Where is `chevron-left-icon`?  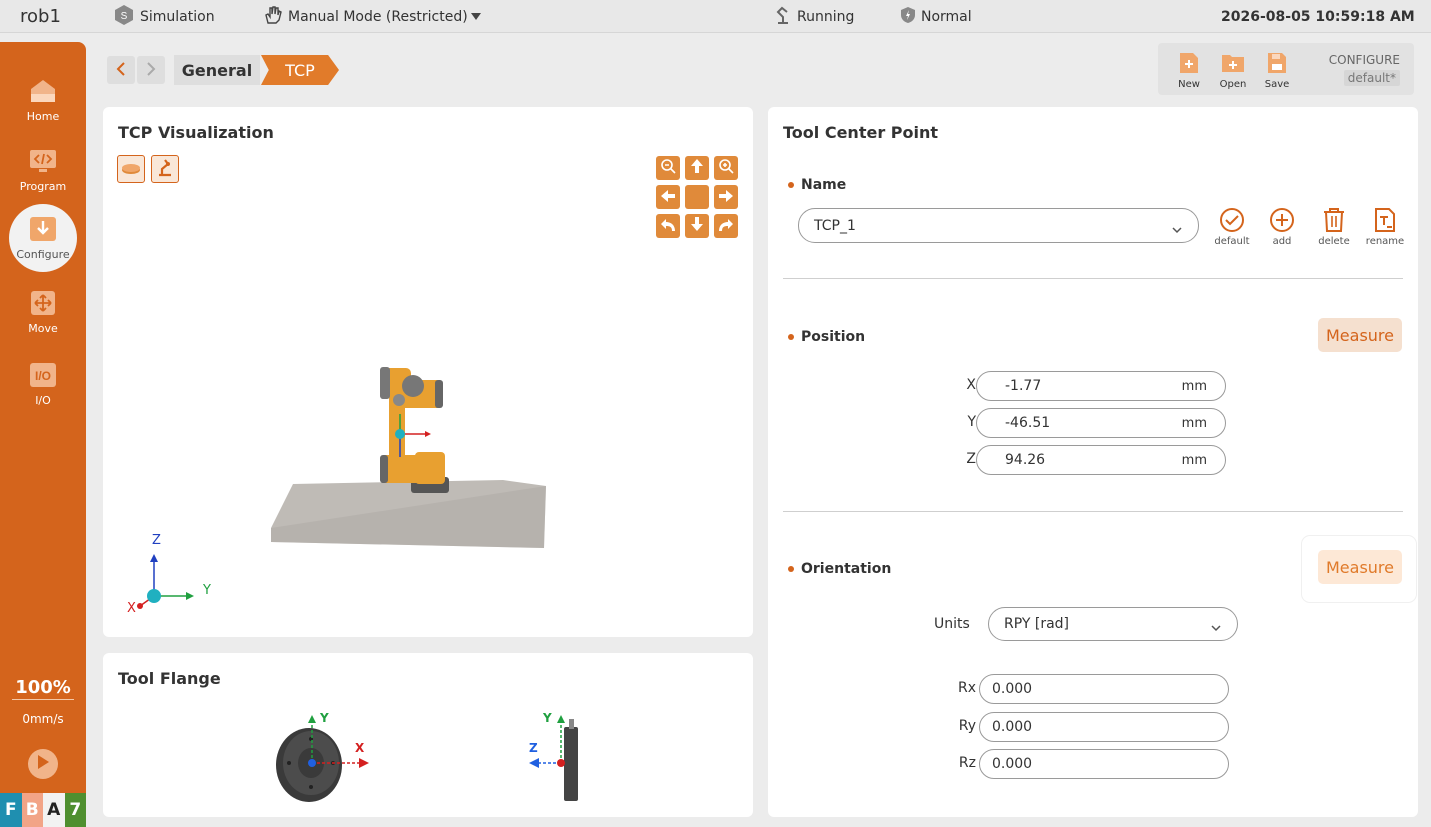 chevron-left-icon is located at coordinates (121, 70).